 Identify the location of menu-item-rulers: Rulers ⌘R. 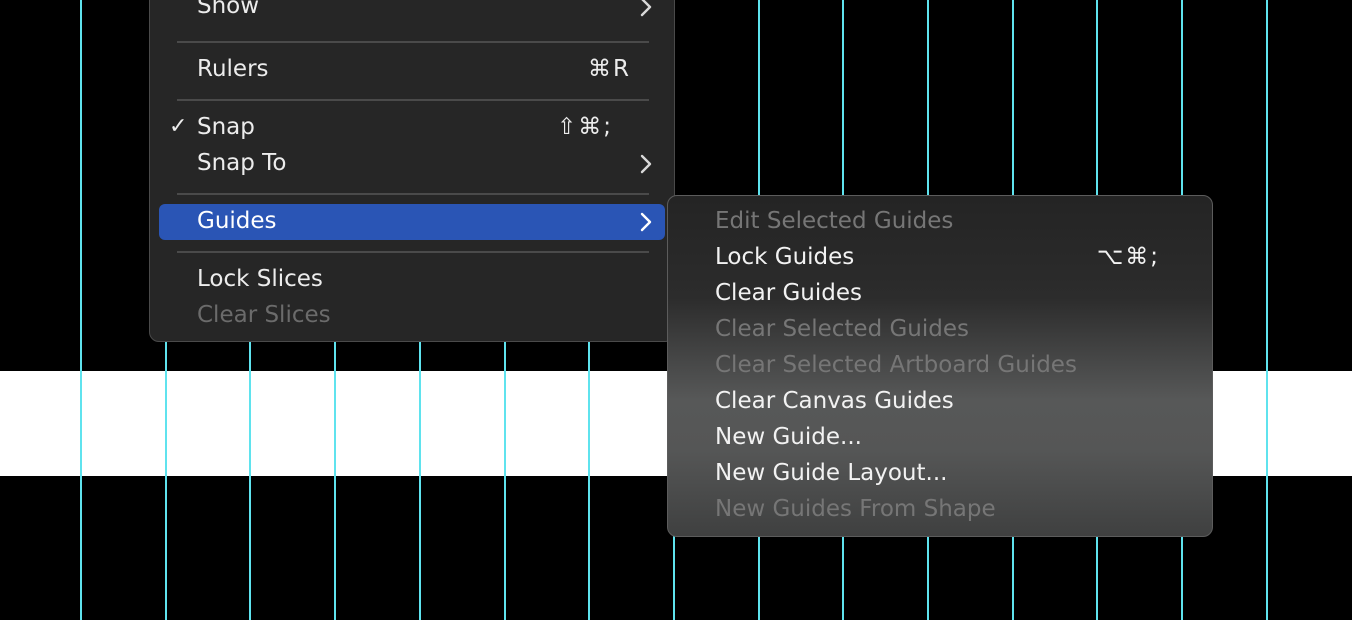
(412, 70).